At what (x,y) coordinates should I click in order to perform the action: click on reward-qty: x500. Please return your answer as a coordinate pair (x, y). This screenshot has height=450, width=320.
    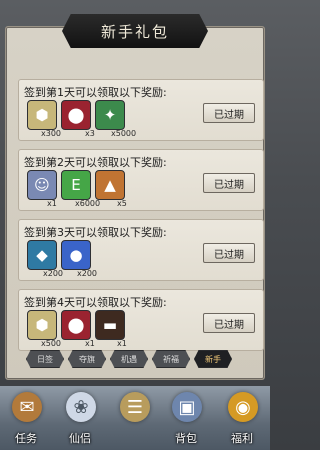
    Looking at the image, I should click on (51, 343).